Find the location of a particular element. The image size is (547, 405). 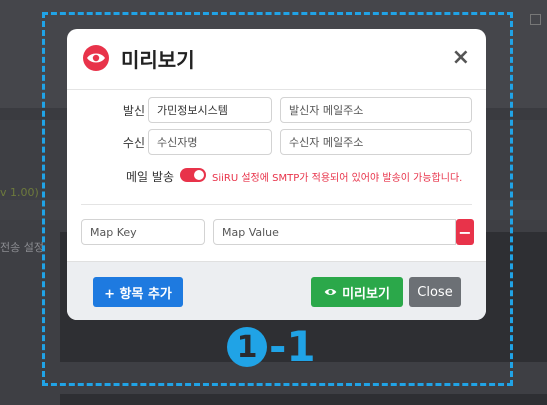

background-settings-label: 전송 설정 is located at coordinates (22, 247).